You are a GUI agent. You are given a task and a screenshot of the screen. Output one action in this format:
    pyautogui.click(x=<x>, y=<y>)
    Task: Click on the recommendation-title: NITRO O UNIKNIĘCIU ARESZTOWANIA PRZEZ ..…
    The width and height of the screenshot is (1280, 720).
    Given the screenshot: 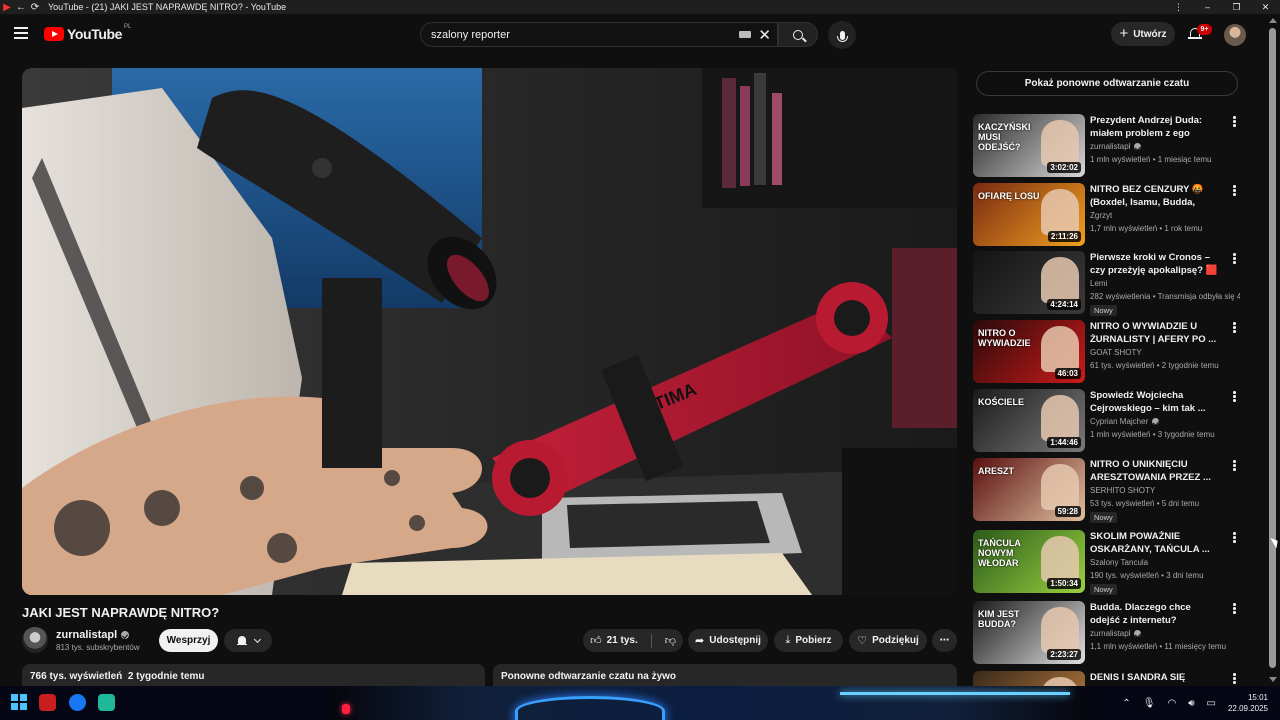 What is the action you would take?
    pyautogui.click(x=1156, y=471)
    